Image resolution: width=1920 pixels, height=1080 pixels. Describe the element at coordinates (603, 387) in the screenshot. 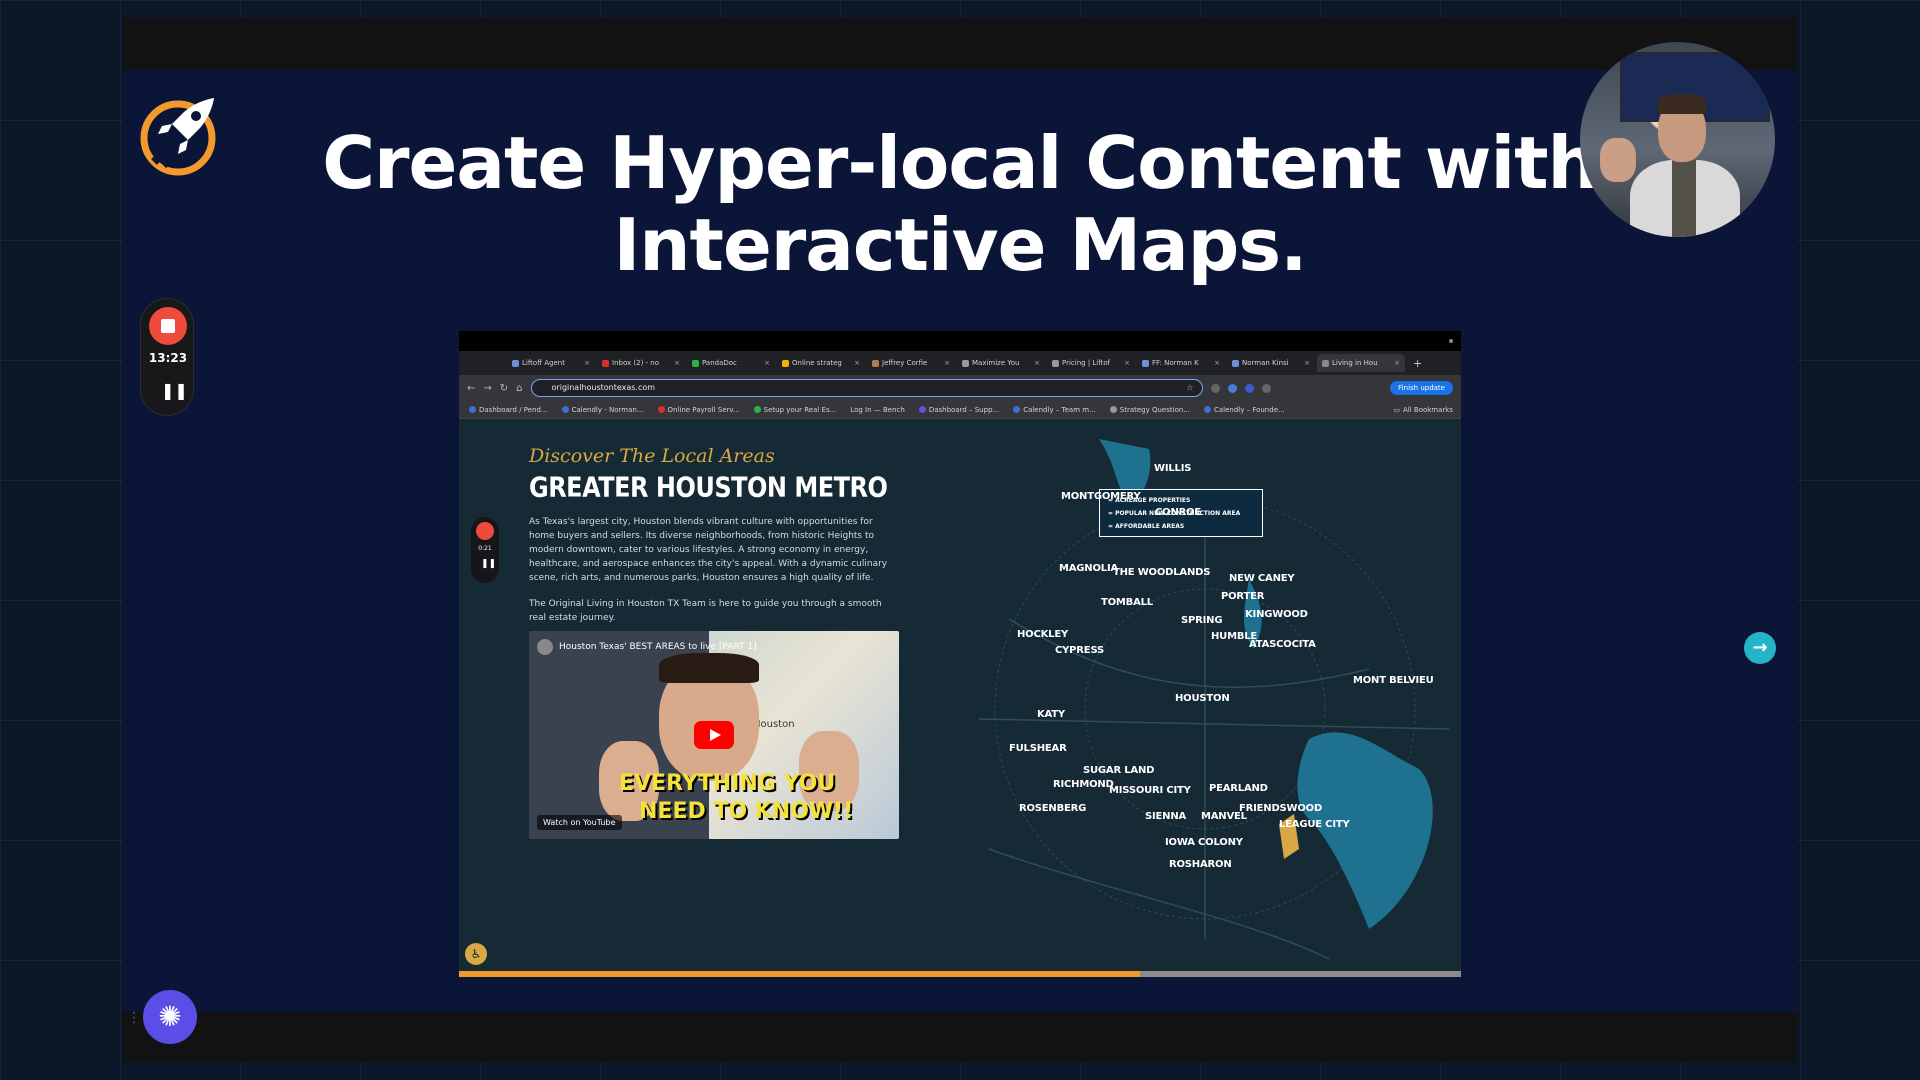

I see `url-text: originalhoustontexas.com` at that location.